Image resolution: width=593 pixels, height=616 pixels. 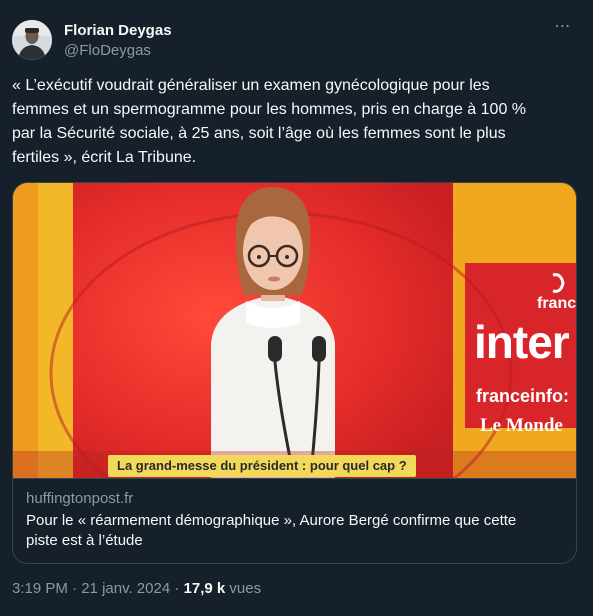 What do you see at coordinates (104, 157) in the screenshot?
I see `tweet-text-line: fertiles », écrit La Tribune.` at bounding box center [104, 157].